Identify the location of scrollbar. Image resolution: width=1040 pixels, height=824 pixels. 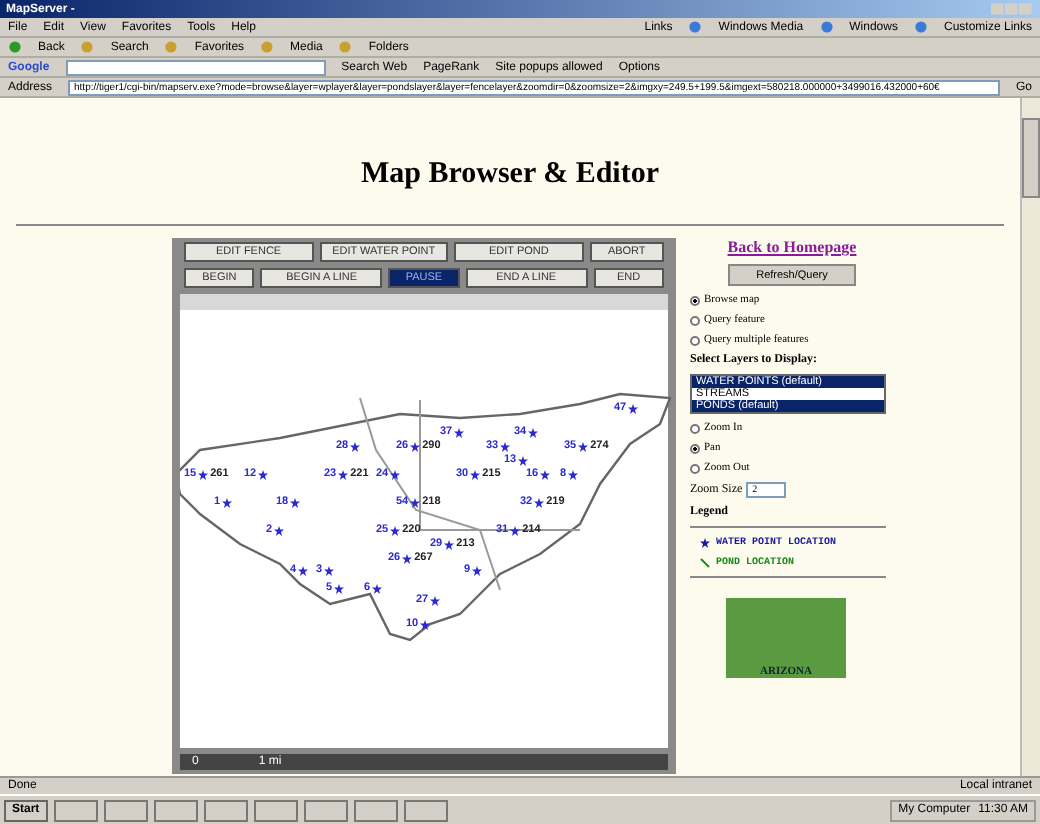
(1030, 437).